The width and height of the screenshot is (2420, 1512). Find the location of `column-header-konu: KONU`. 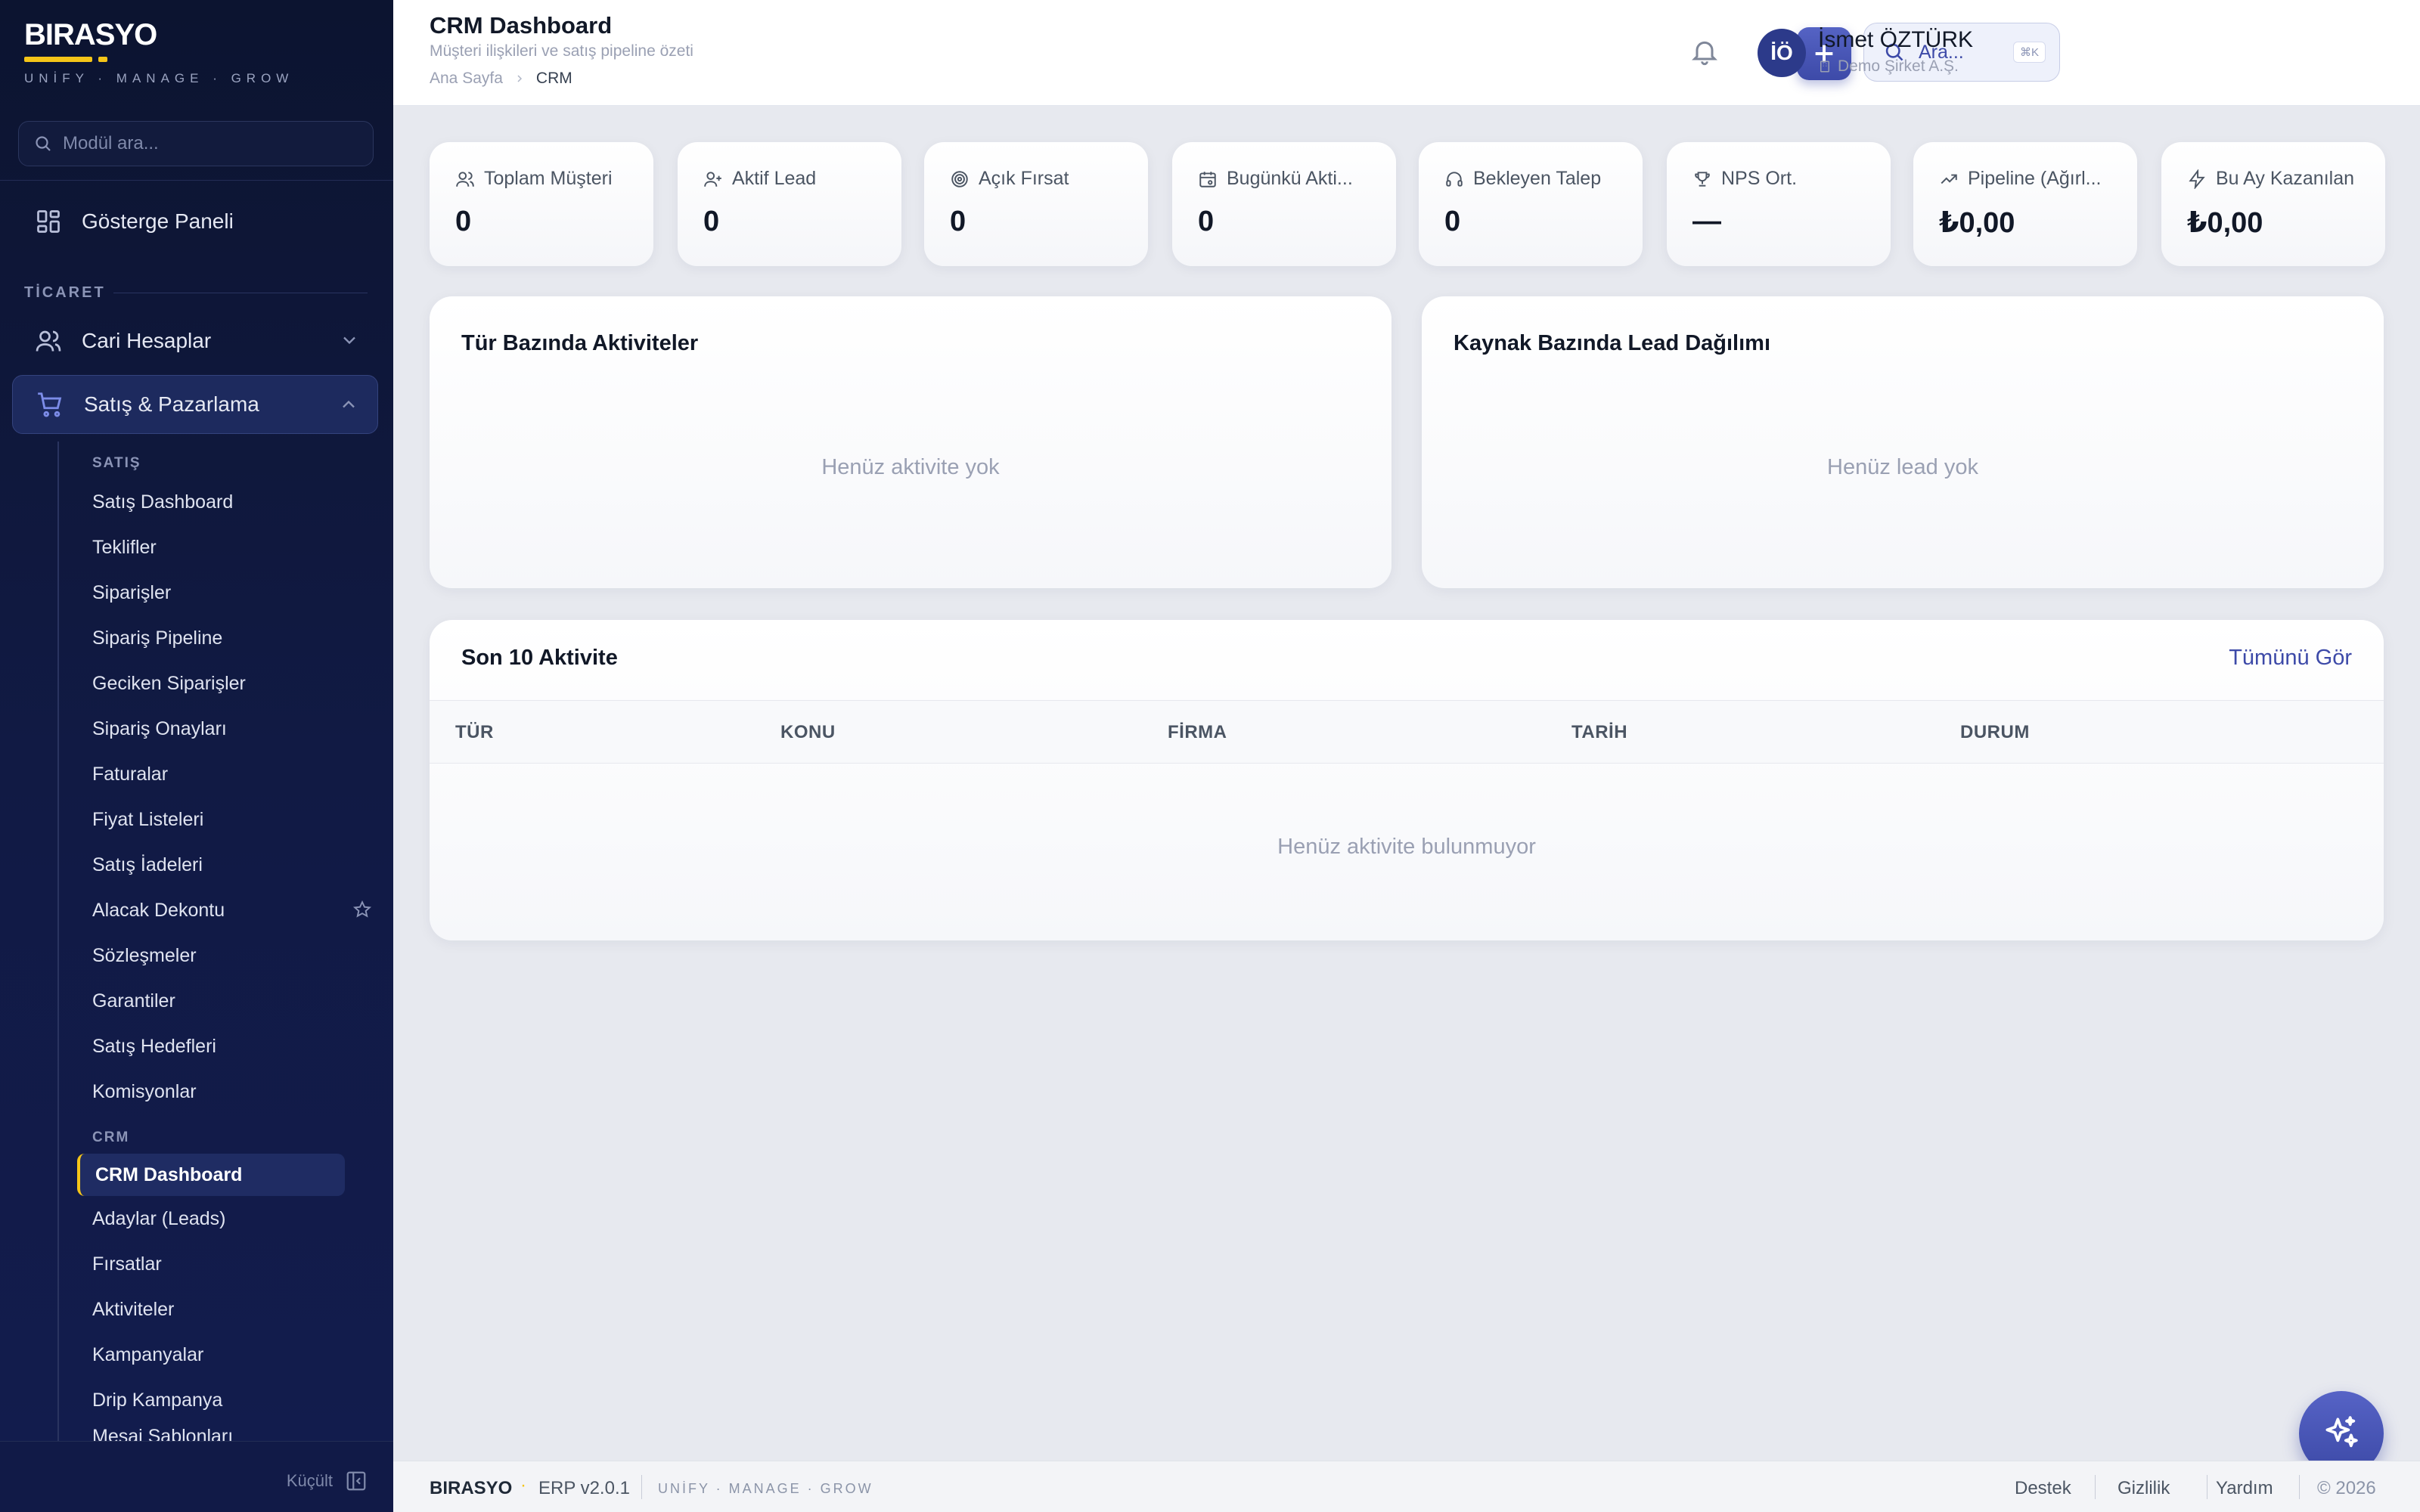

column-header-konu: KONU is located at coordinates (808, 732).